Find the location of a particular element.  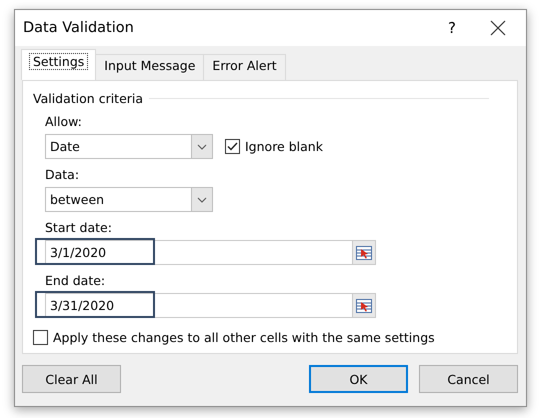

dialog-button: Clear All is located at coordinates (71, 379).